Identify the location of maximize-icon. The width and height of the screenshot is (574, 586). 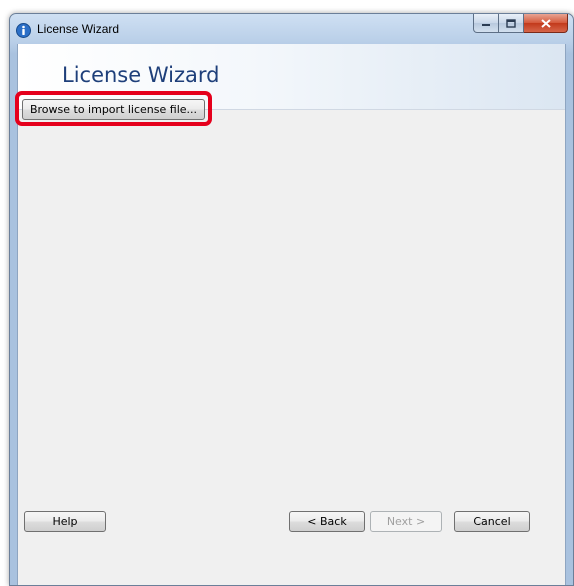
(511, 23).